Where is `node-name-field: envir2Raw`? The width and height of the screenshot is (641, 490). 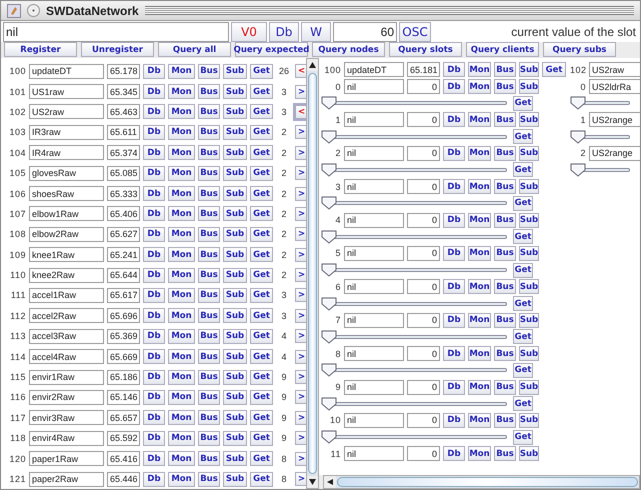 node-name-field: envir2Raw is located at coordinates (66, 397).